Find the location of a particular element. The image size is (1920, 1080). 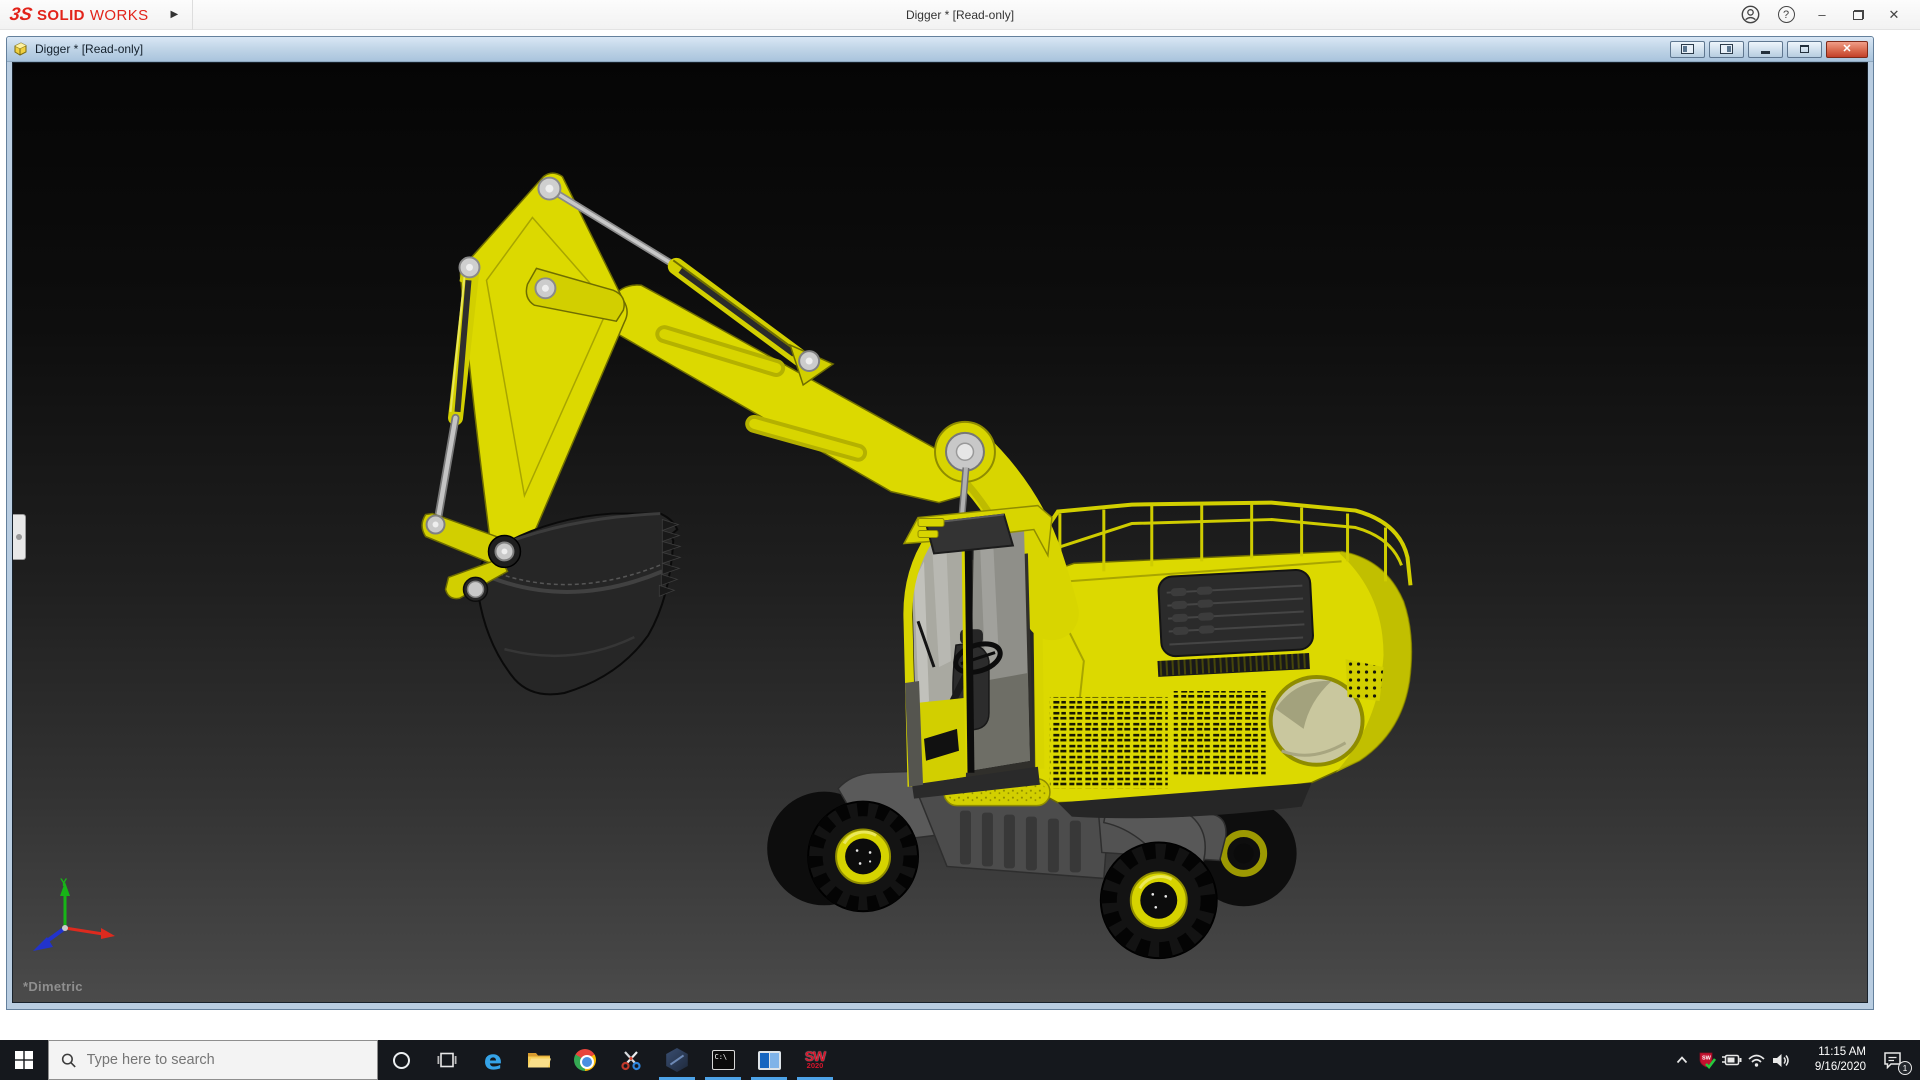

task-view-icon is located at coordinates (447, 1060).